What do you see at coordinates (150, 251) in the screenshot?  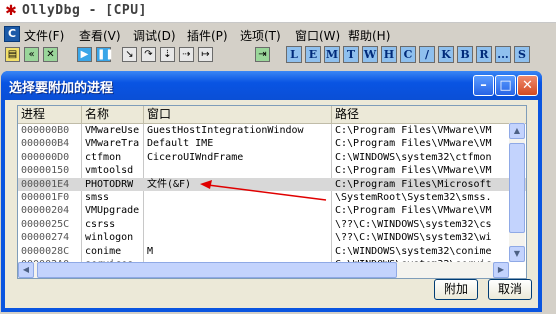 I see `window-title-cell: M` at bounding box center [150, 251].